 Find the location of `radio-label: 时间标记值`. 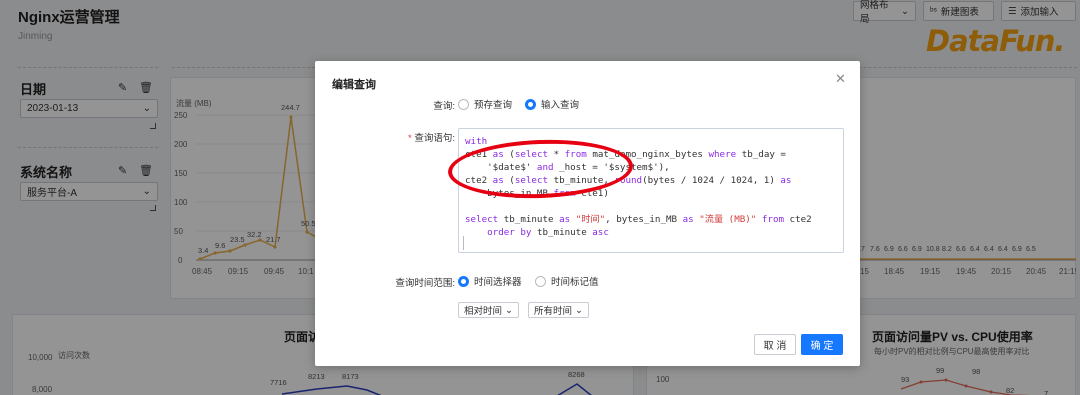

radio-label: 时间标记值 is located at coordinates (575, 282).